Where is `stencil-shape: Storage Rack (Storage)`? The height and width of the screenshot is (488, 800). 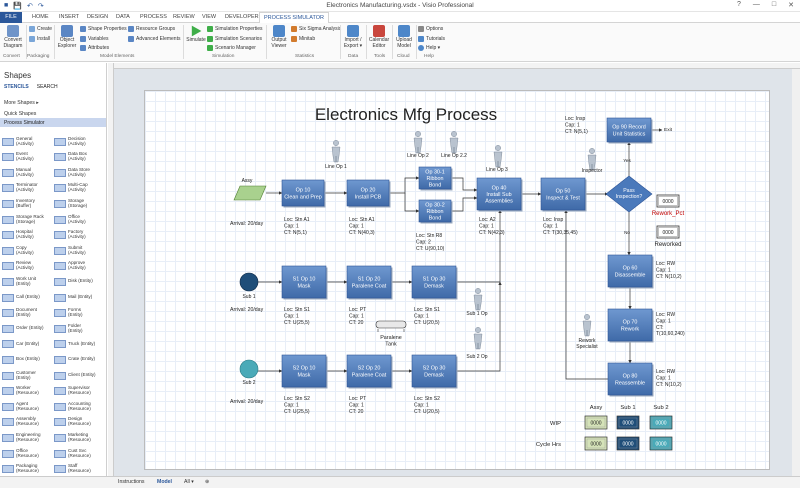
stencil-shape: Storage Rack (Storage) is located at coordinates (27, 219).